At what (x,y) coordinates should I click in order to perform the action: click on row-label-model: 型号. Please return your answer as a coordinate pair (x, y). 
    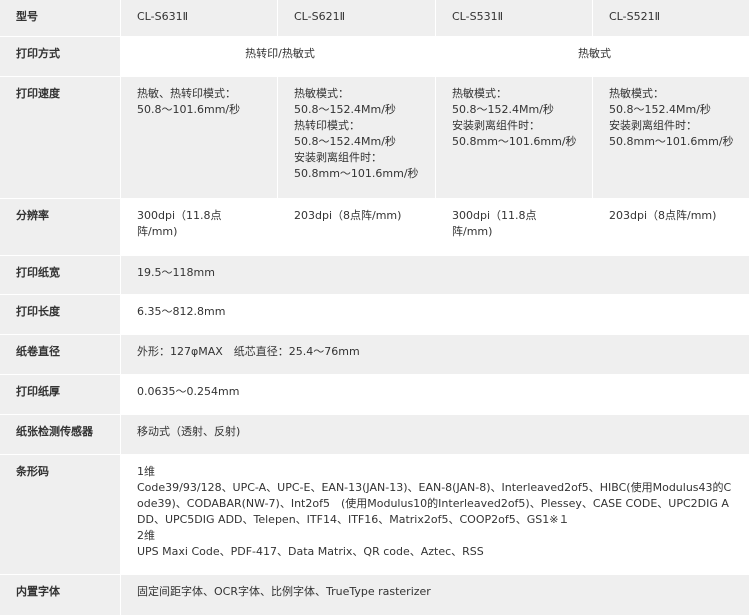
    Looking at the image, I should click on (60, 18).